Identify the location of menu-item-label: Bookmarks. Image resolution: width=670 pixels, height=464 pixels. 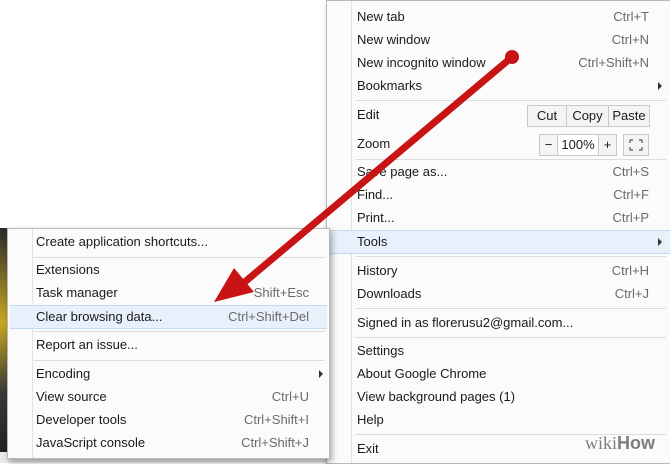
(390, 85).